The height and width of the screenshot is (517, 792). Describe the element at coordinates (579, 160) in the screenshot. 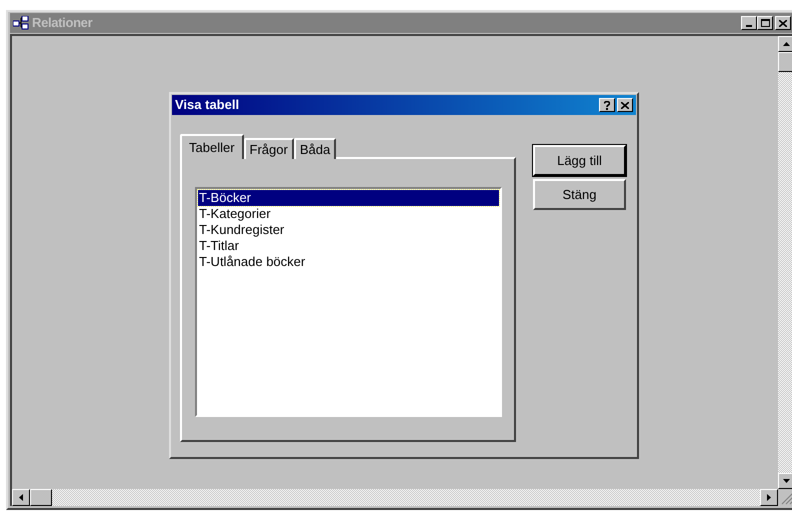

I see `dialog-button: Lägg till` at that location.